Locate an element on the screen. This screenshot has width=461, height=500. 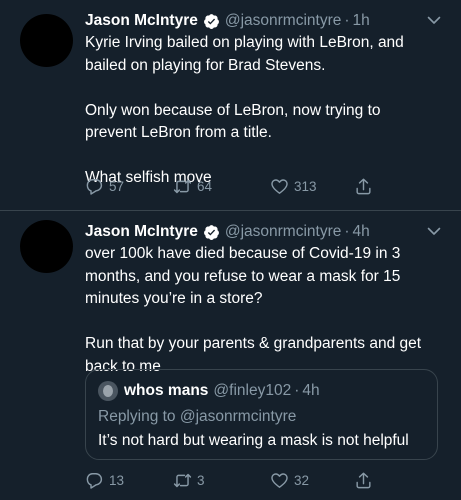
quoted-timestamp: 4h is located at coordinates (311, 390).